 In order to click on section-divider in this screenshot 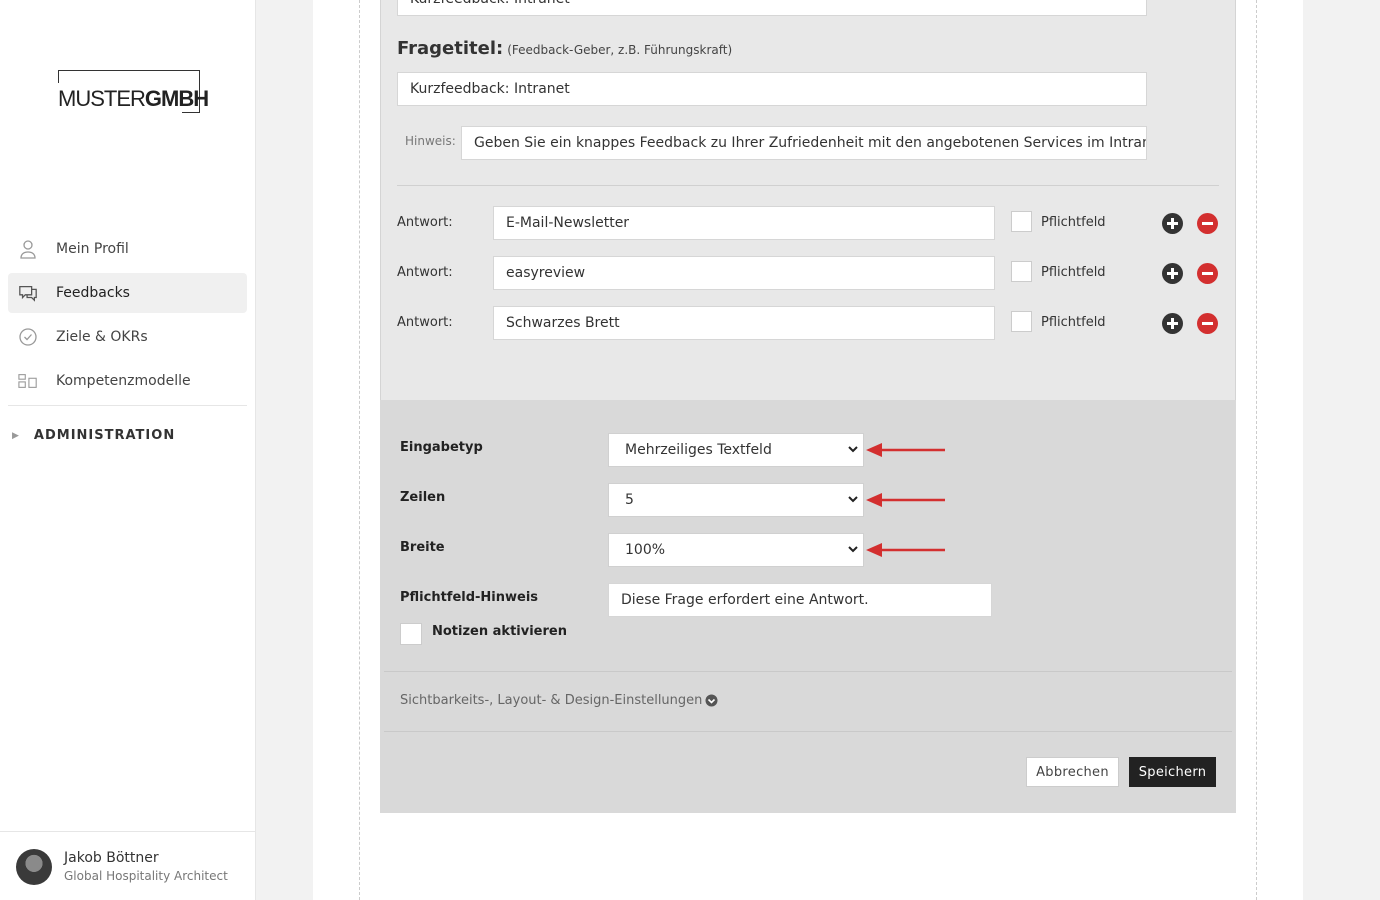, I will do `click(808, 185)`.